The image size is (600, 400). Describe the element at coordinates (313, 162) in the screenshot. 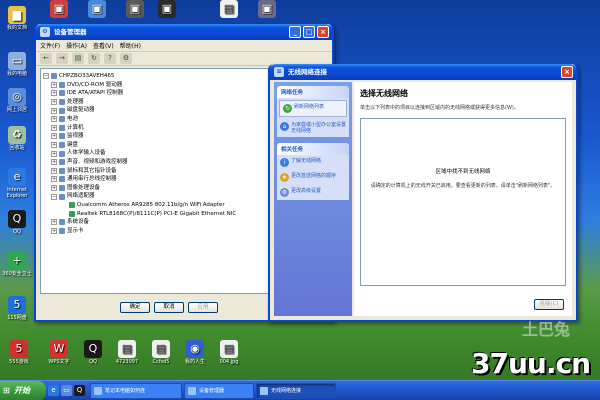

I see `learn-wireless-link: i 了解无线网络` at that location.